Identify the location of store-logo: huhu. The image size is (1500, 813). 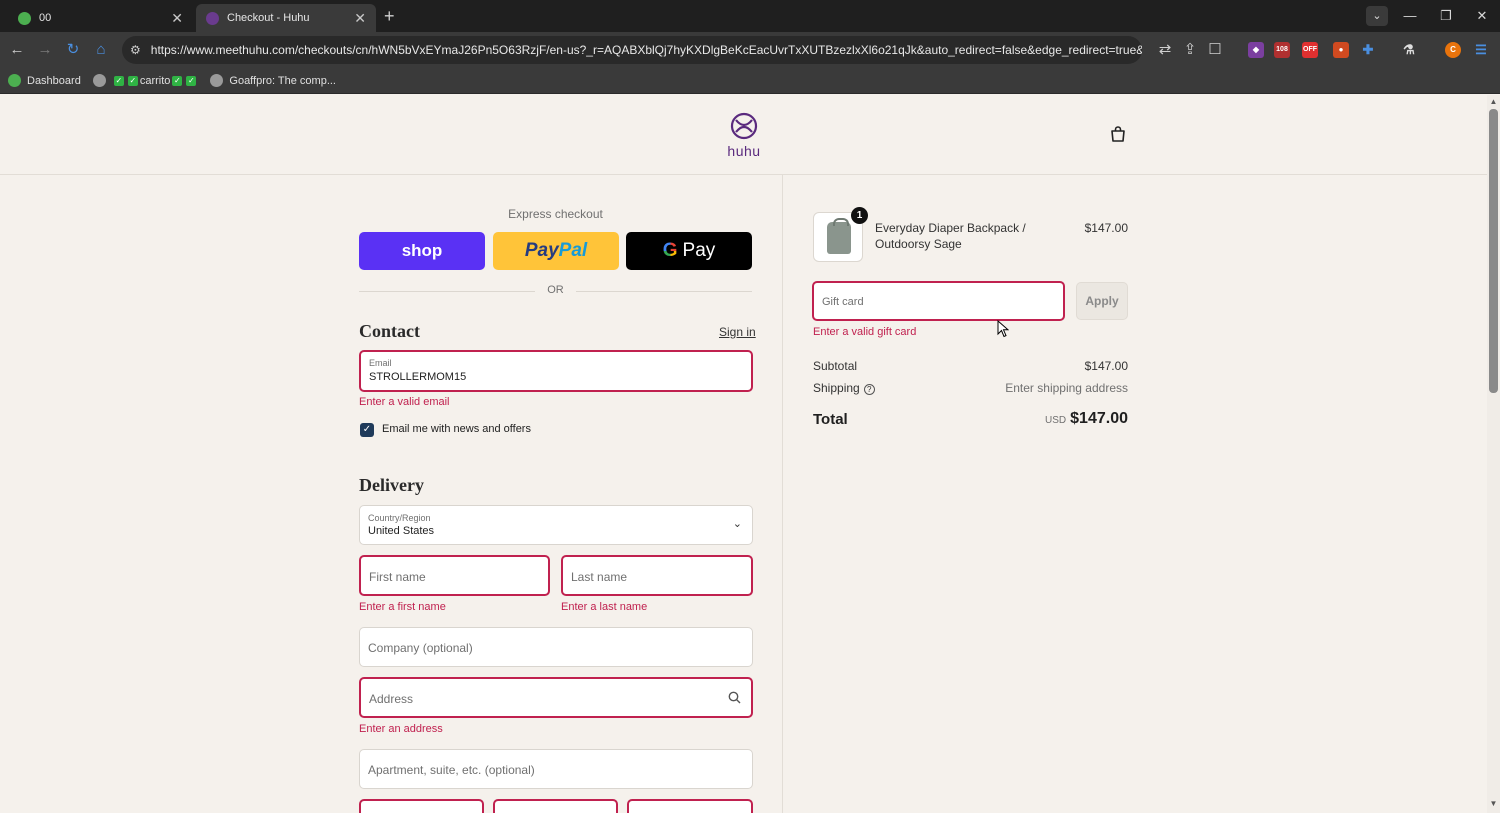
(744, 135).